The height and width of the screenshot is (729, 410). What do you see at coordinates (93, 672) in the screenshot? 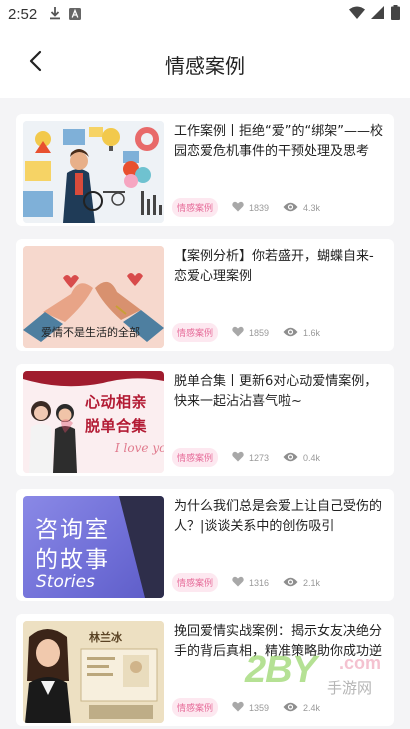
I see `article-thumbnail: 林兰冰` at bounding box center [93, 672].